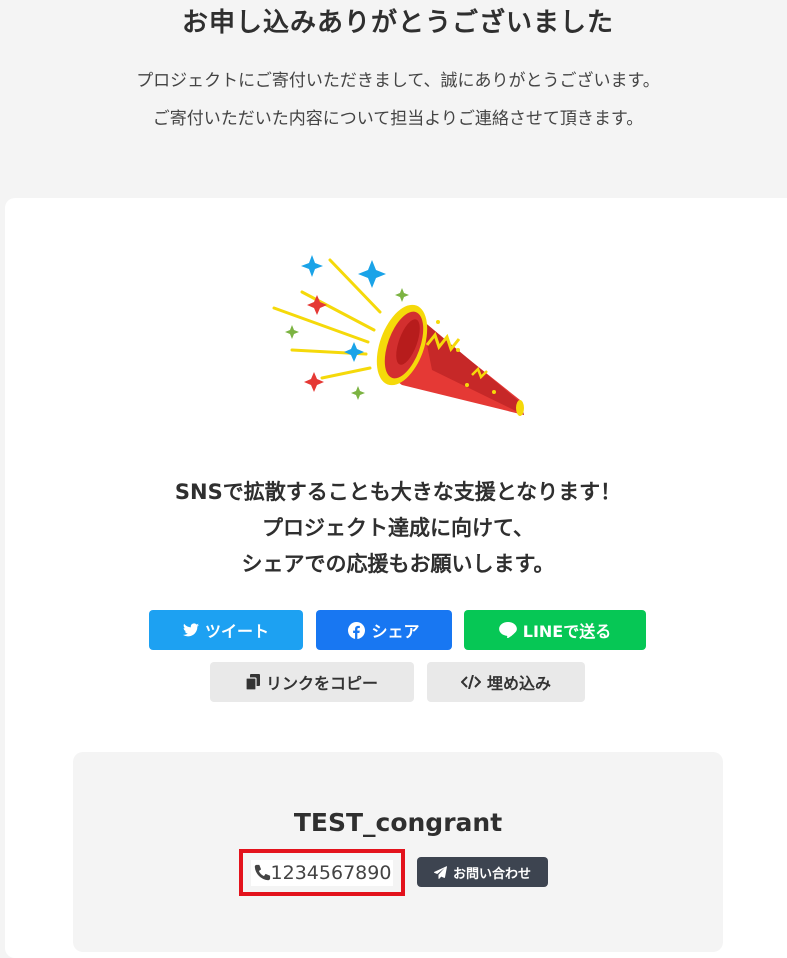  Describe the element at coordinates (262, 872) in the screenshot. I see `phone-icon` at that location.